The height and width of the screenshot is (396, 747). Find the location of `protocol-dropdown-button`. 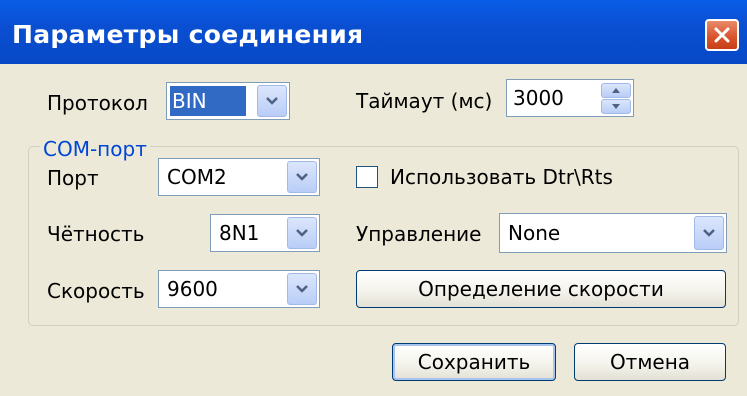

protocol-dropdown-button is located at coordinates (272, 101).